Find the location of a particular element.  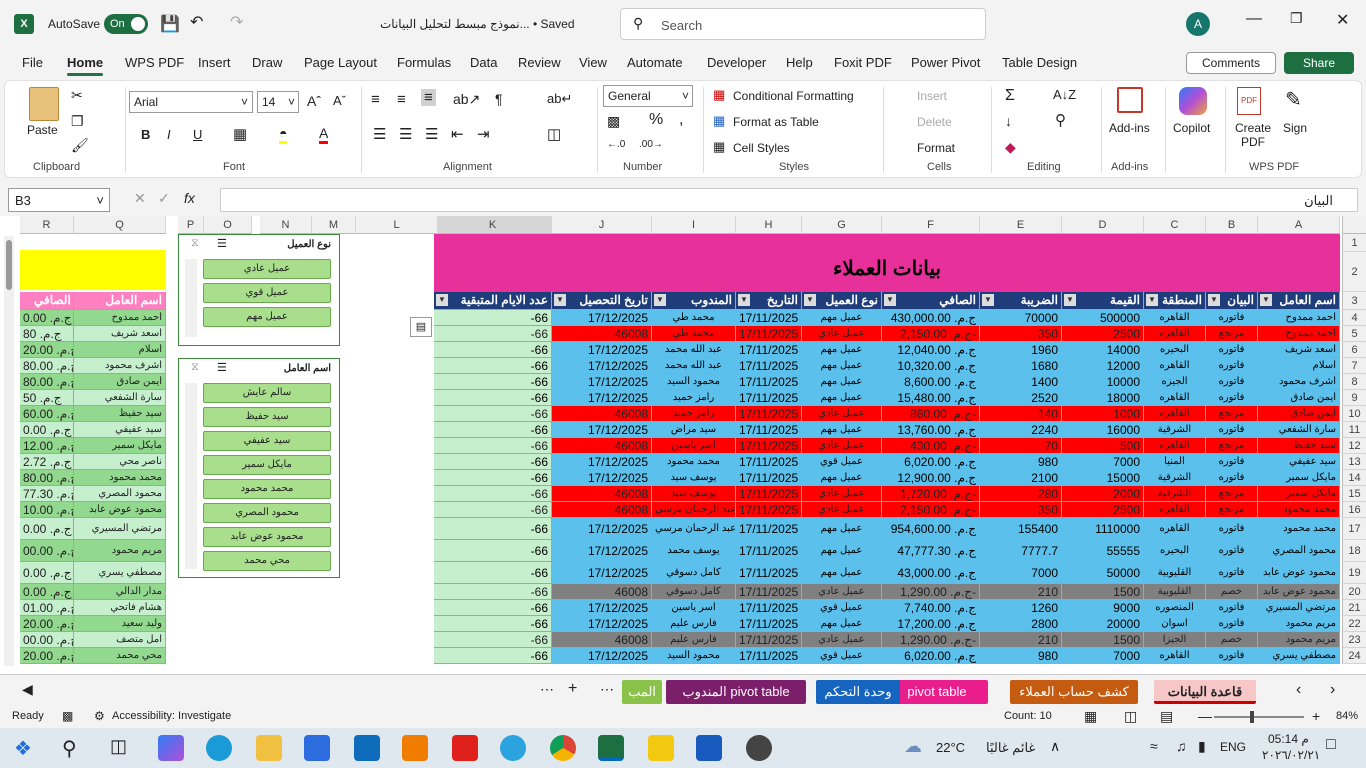

column-header: A is located at coordinates (1299, 225).